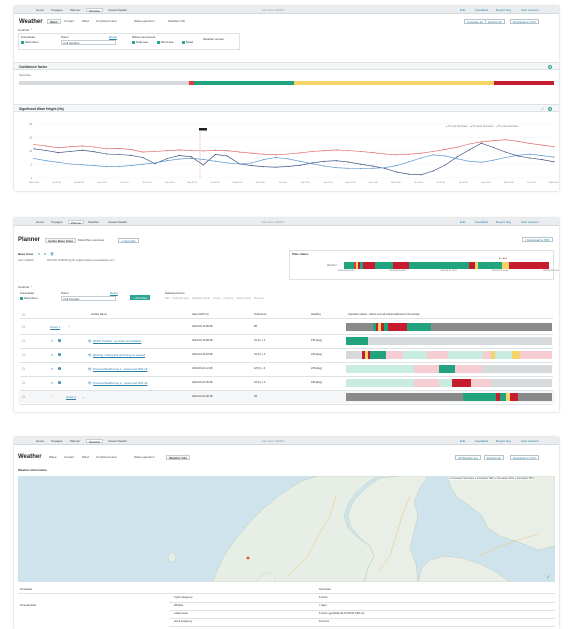 The width and height of the screenshot is (571, 629). What do you see at coordinates (53, 457) in the screenshot?
I see `subtab-wave: Wave` at bounding box center [53, 457].